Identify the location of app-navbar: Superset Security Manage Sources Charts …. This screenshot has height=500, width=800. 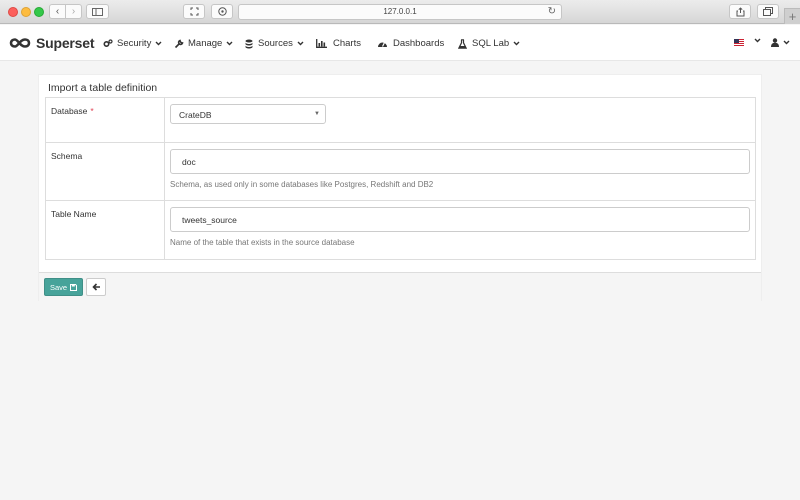
(400, 43).